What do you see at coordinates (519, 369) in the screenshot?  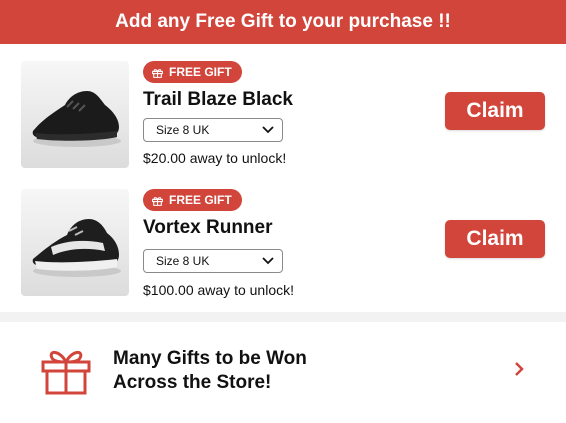 I see `chevron-right-icon` at bounding box center [519, 369].